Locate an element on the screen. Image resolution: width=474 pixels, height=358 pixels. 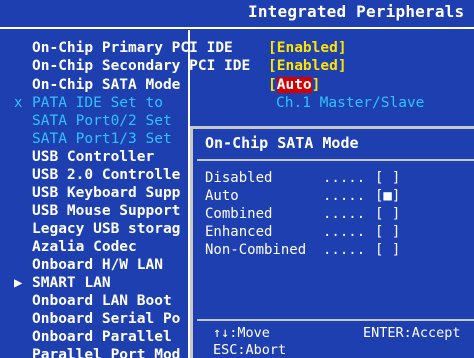
menu-row: On-Chip Secondary PCI IDE [Enabled] is located at coordinates (235, 66).